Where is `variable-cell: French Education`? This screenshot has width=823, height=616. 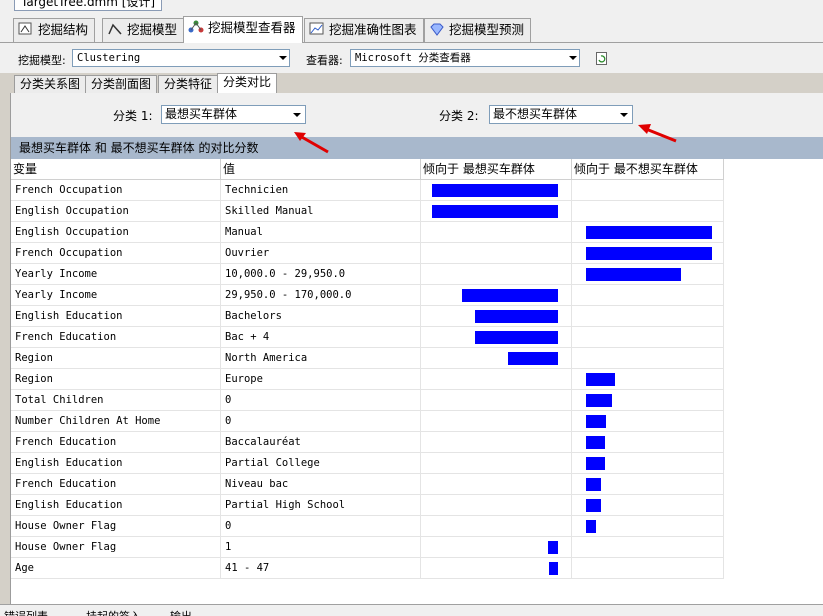 variable-cell: French Education is located at coordinates (116, 337).